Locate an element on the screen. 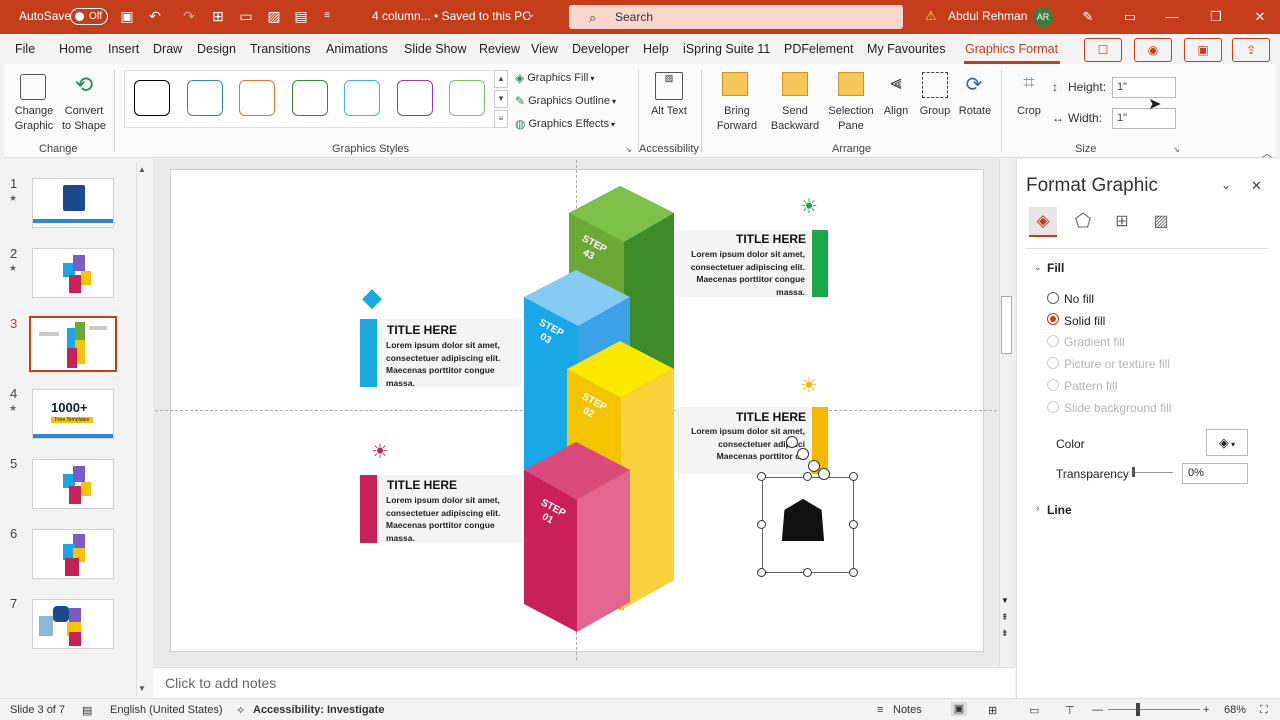 This screenshot has height=720, width=1280. tab-draw: Draw is located at coordinates (167, 49).